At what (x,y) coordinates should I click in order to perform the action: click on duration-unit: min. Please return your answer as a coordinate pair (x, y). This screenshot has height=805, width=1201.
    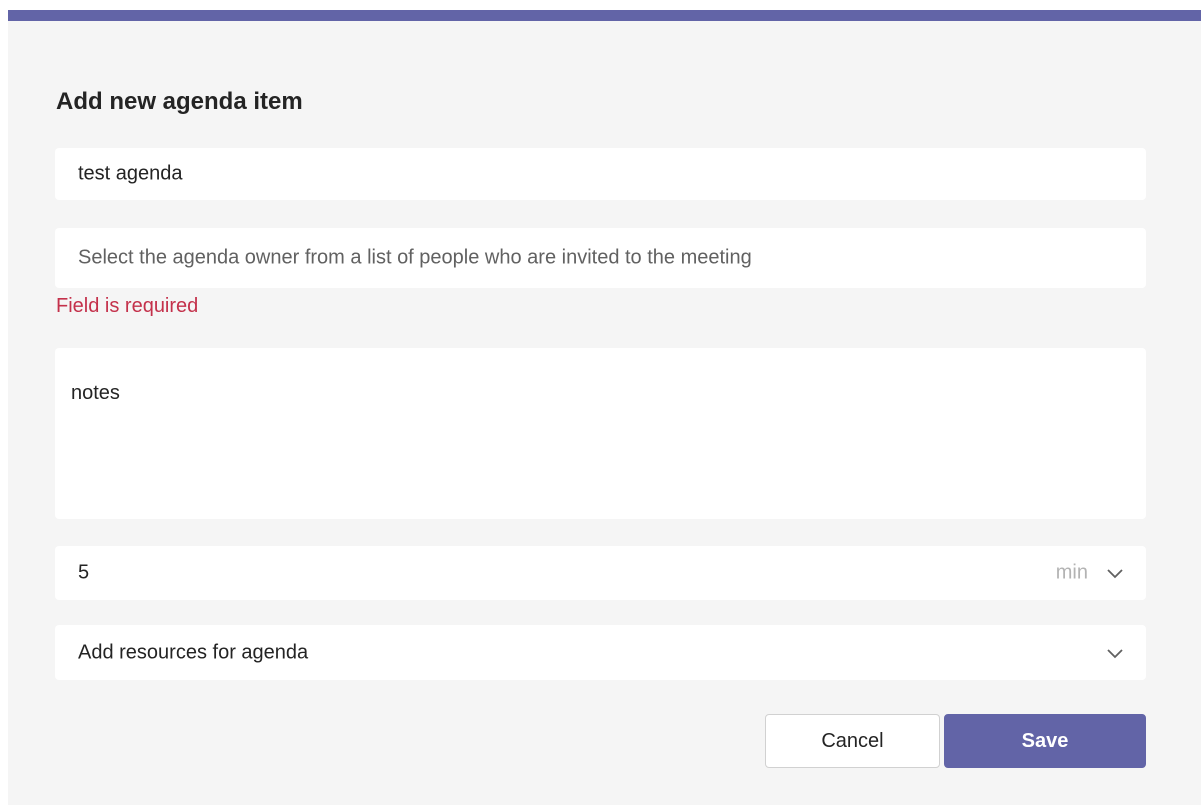
    Looking at the image, I should click on (1071, 572).